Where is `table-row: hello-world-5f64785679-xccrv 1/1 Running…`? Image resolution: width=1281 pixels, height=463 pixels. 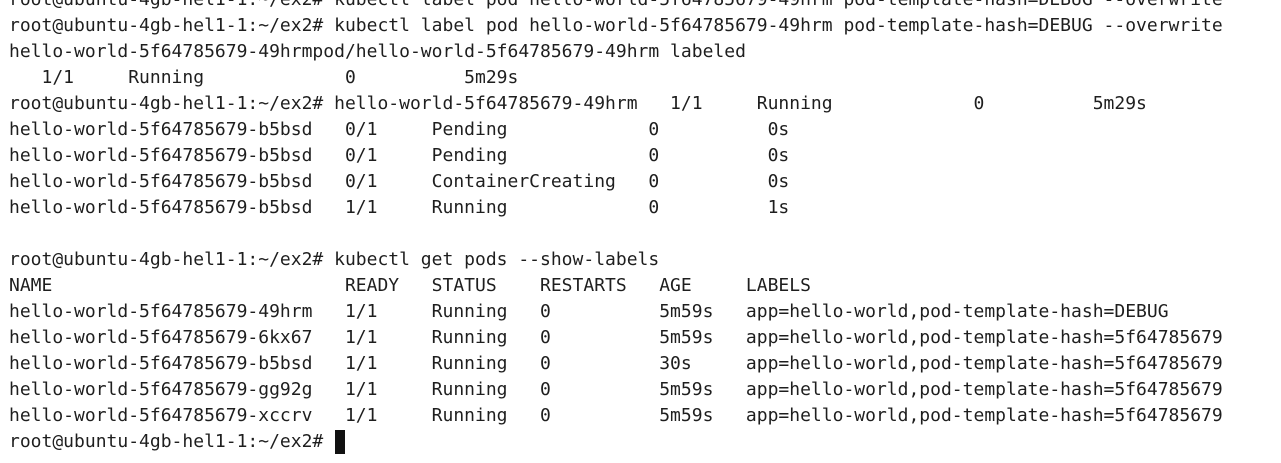
table-row: hello-world-5f64785679-xccrv 1/1 Running… is located at coordinates (616, 415).